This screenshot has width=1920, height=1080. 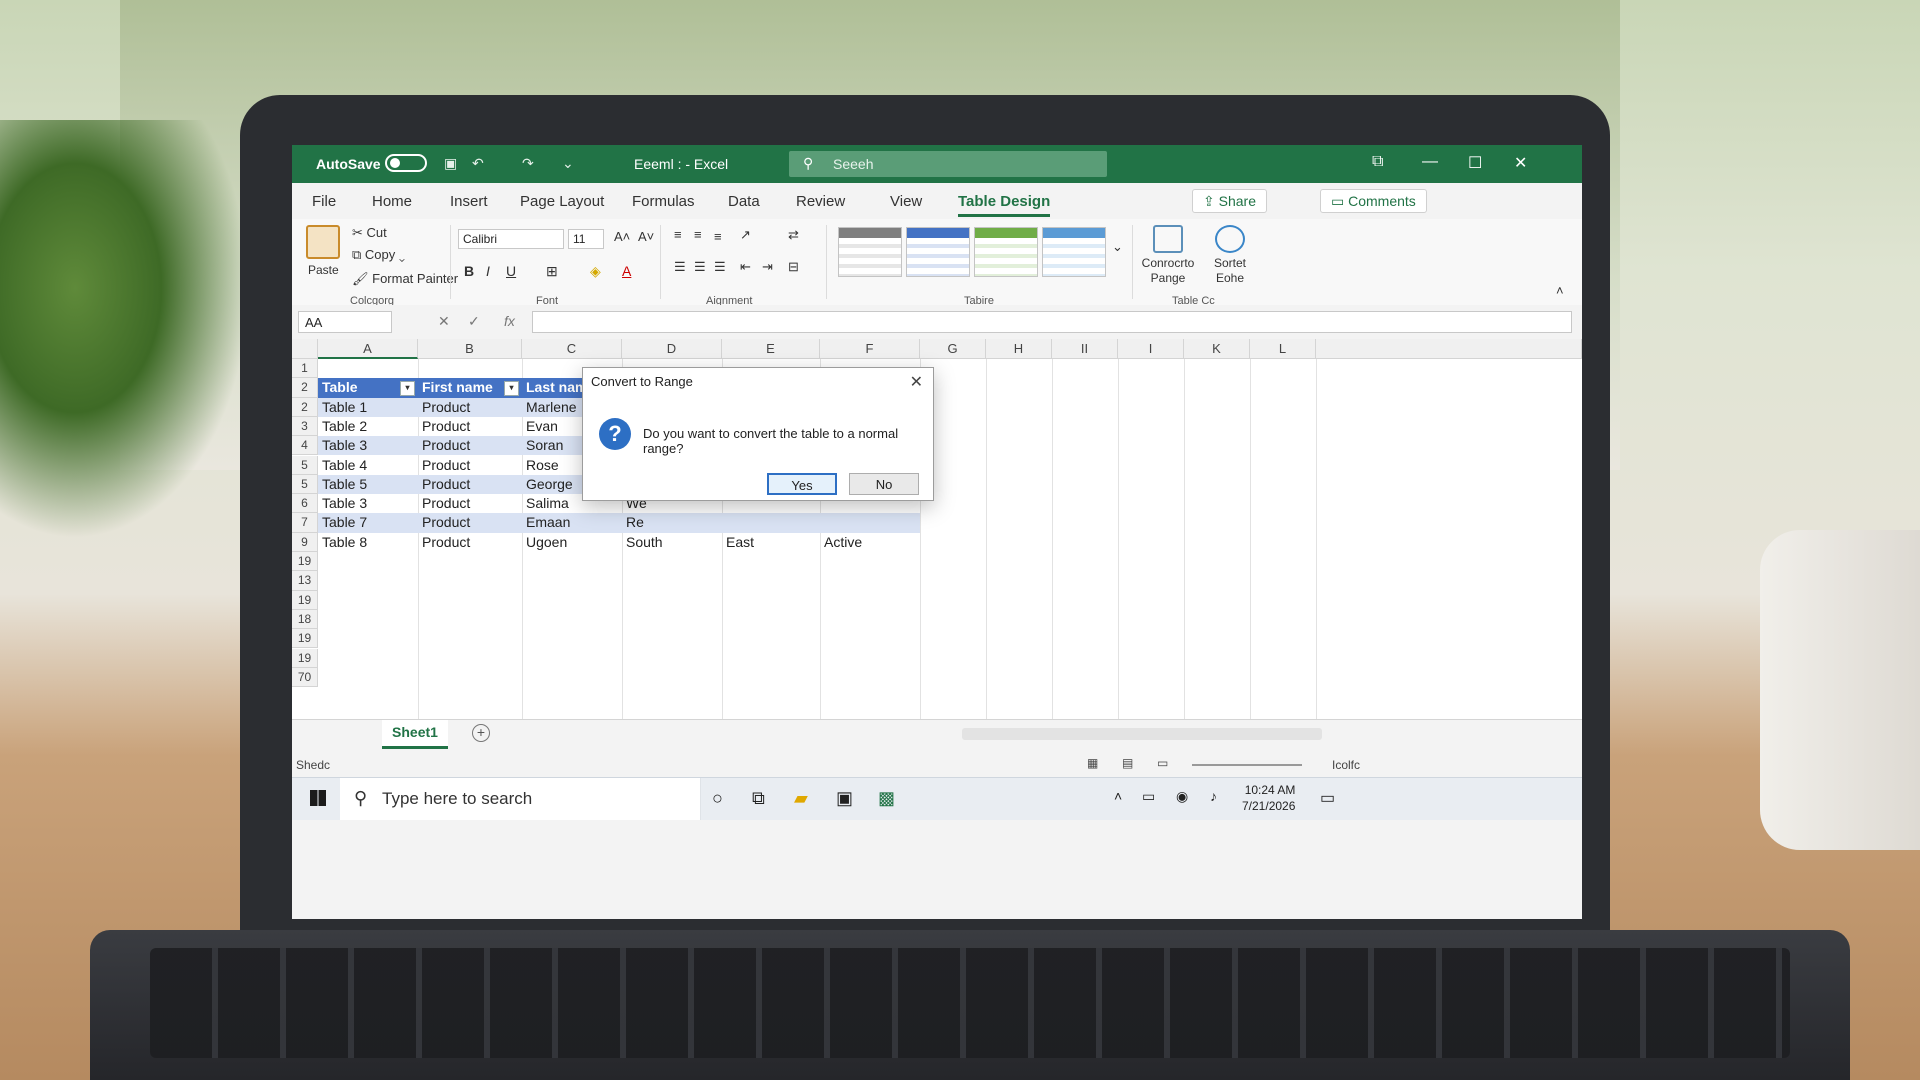 What do you see at coordinates (405, 279) in the screenshot?
I see `format-painter-button: 🖌 Format Painter` at bounding box center [405, 279].